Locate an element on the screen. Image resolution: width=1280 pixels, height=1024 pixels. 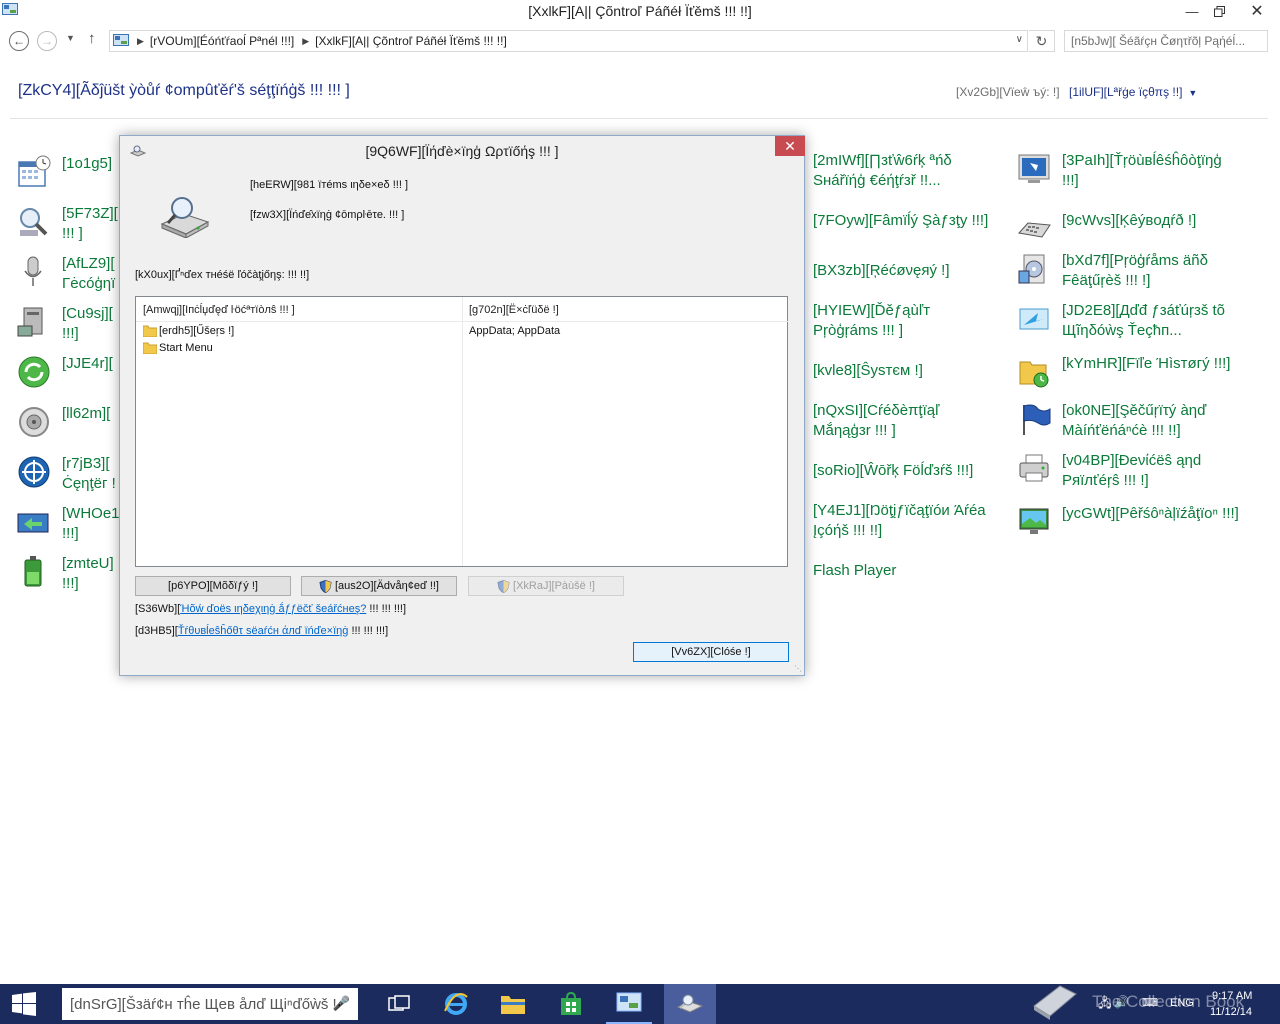
internet-explorer-icon is located at coordinates (456, 1004).